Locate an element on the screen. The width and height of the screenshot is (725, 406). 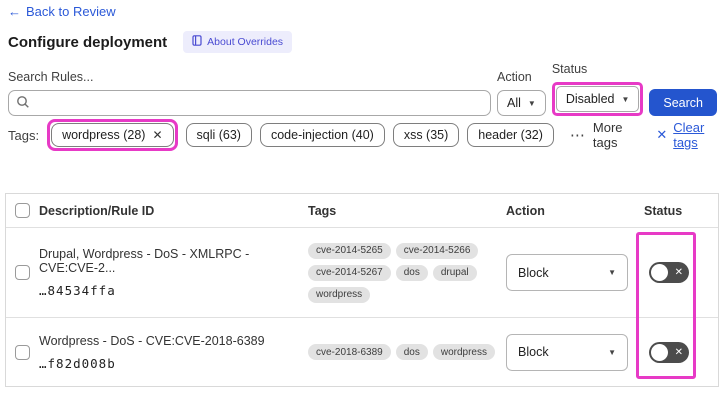
clear-tags-label: Clear tags is located at coordinates (689, 135).